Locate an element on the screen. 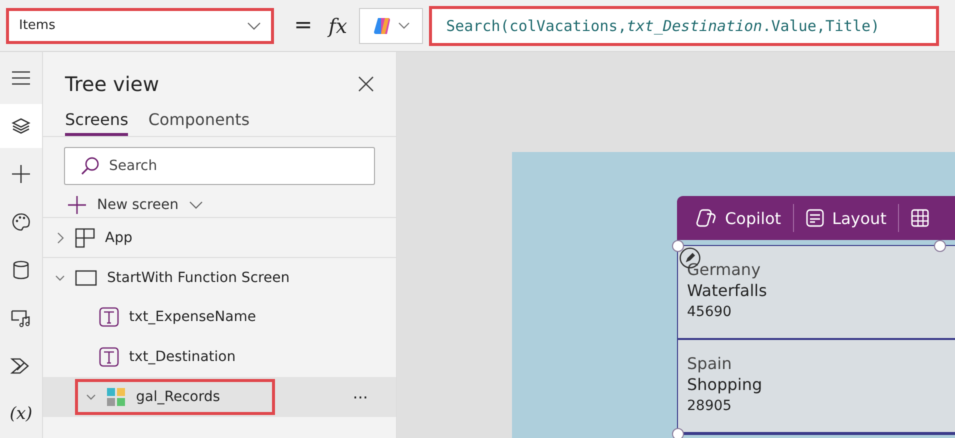  copilot-icon is located at coordinates (706, 218).